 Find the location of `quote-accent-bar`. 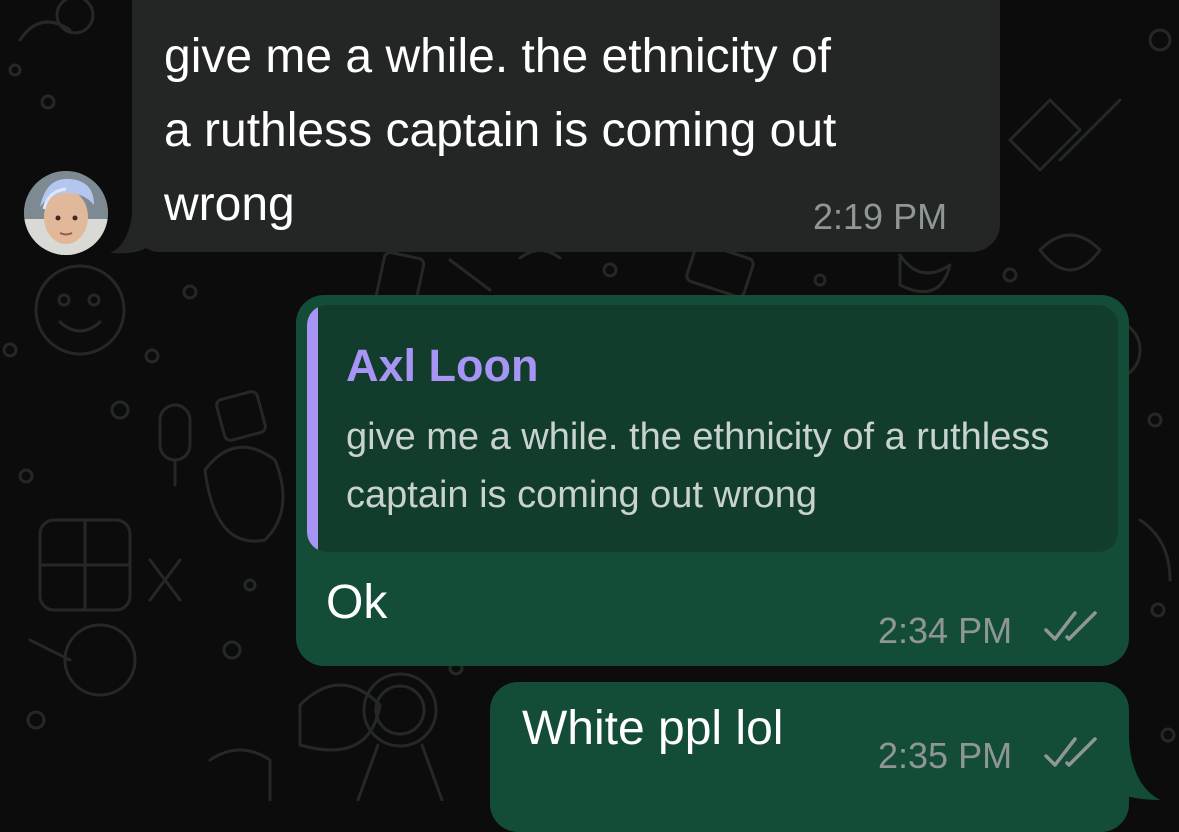

quote-accent-bar is located at coordinates (312, 428).